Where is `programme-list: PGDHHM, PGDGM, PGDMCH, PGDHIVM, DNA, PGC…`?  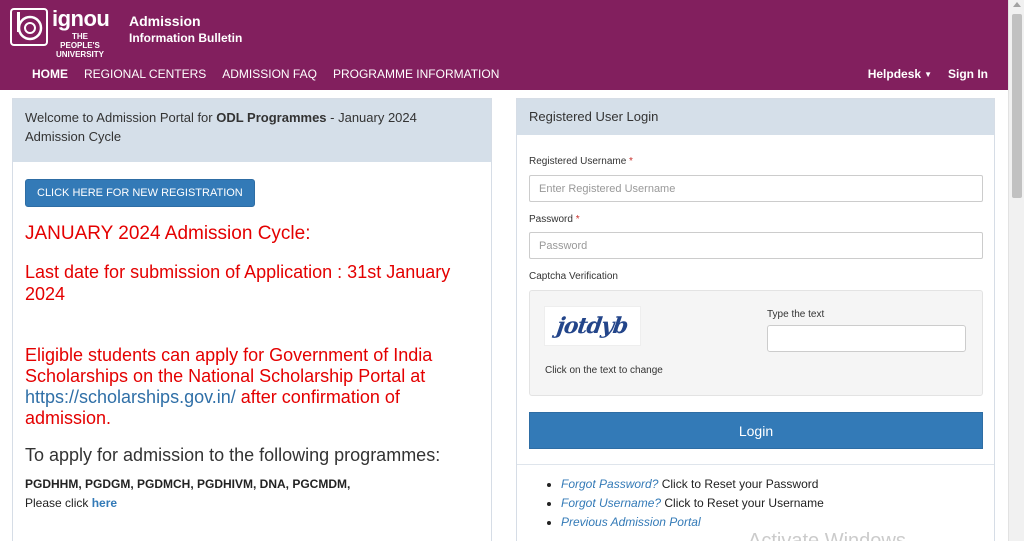 programme-list: PGDHHM, PGDGM, PGDMCH, PGDHIVM, DNA, PGC… is located at coordinates (188, 484).